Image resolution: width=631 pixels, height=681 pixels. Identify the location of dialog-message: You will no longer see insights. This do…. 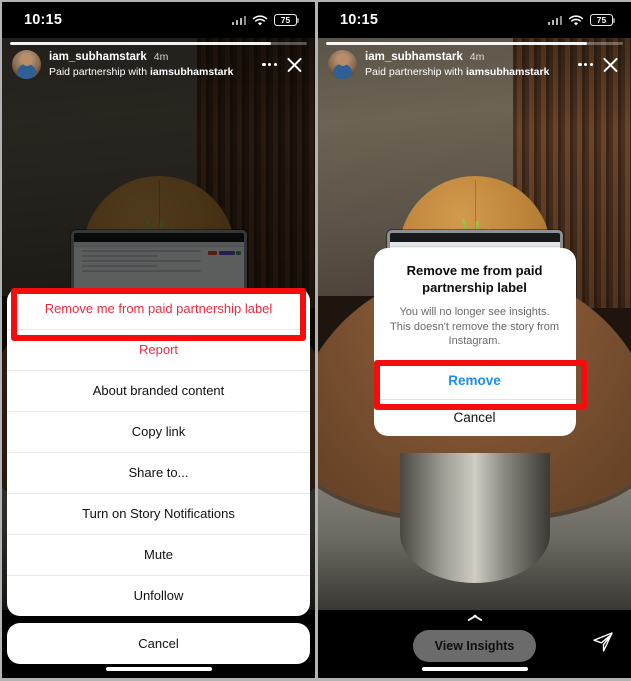
(474, 326).